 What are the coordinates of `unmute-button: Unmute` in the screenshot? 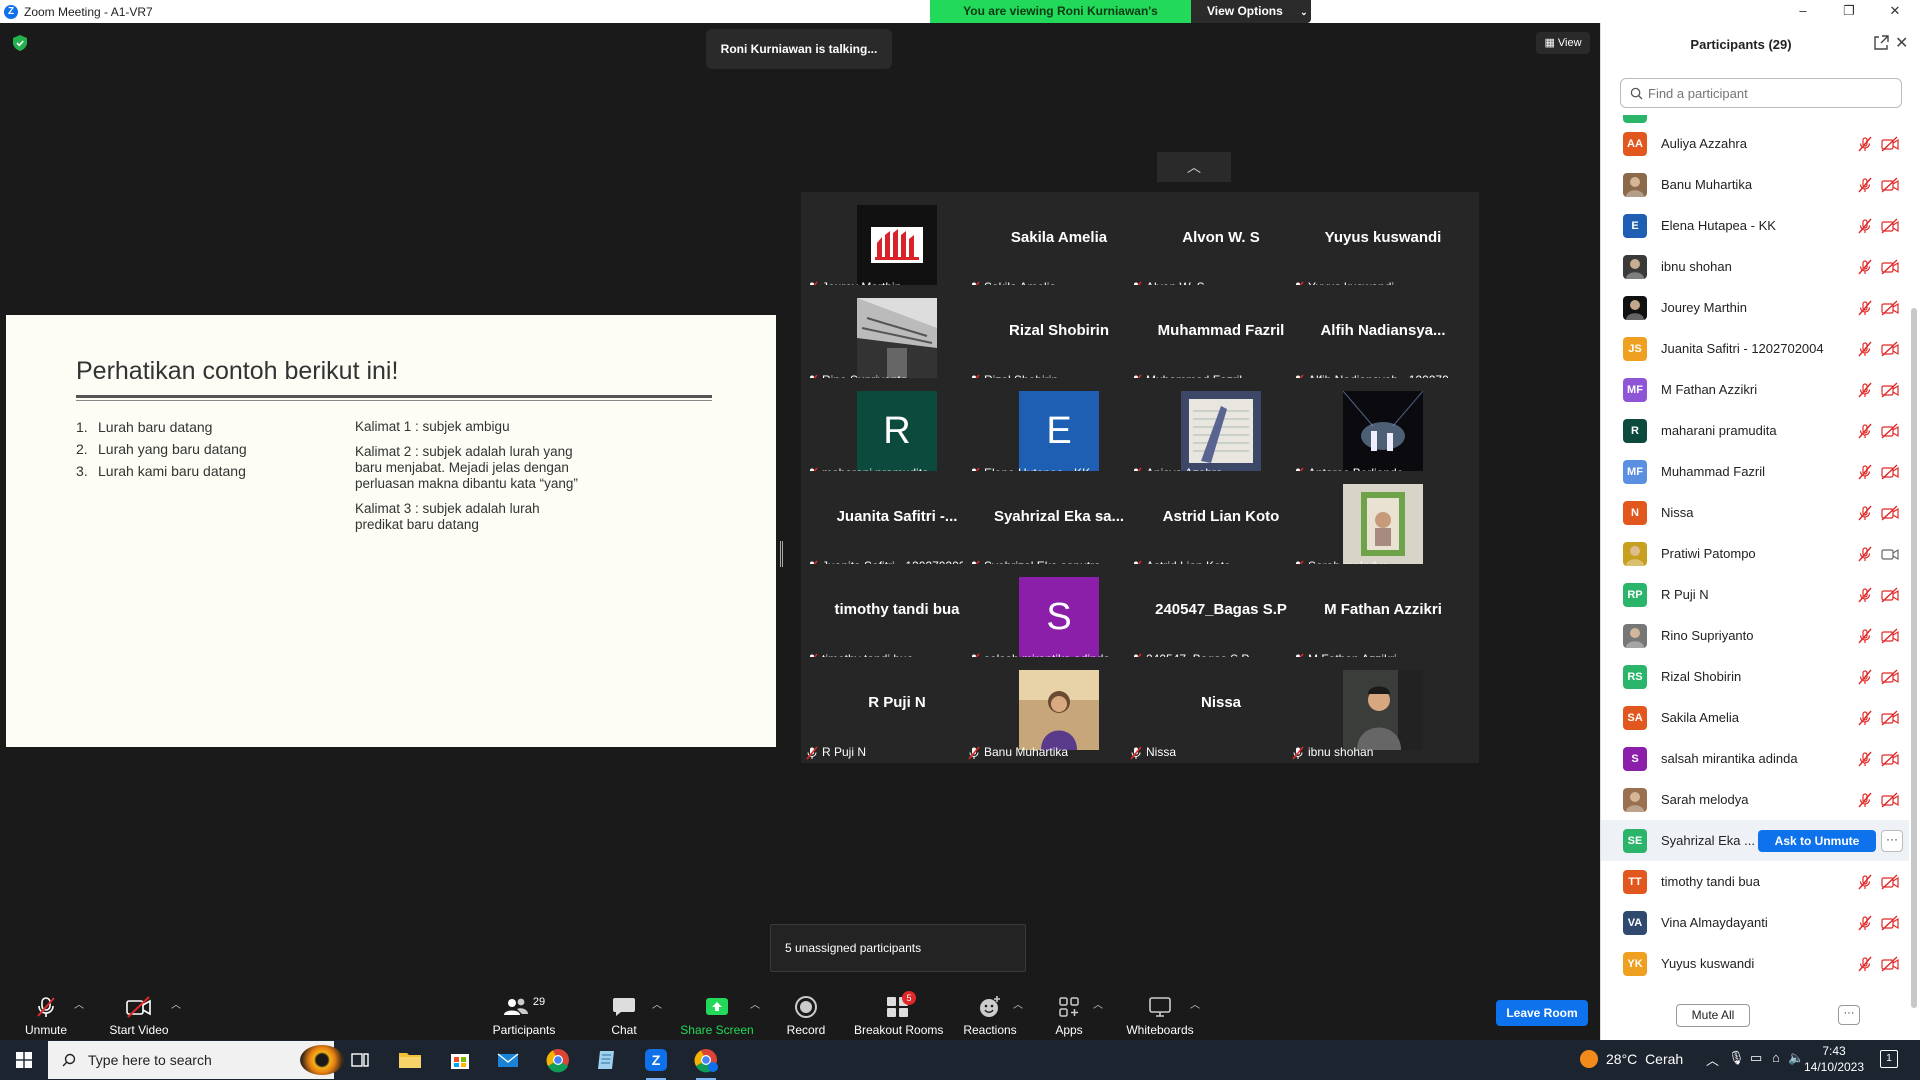 It's located at (46, 1012).